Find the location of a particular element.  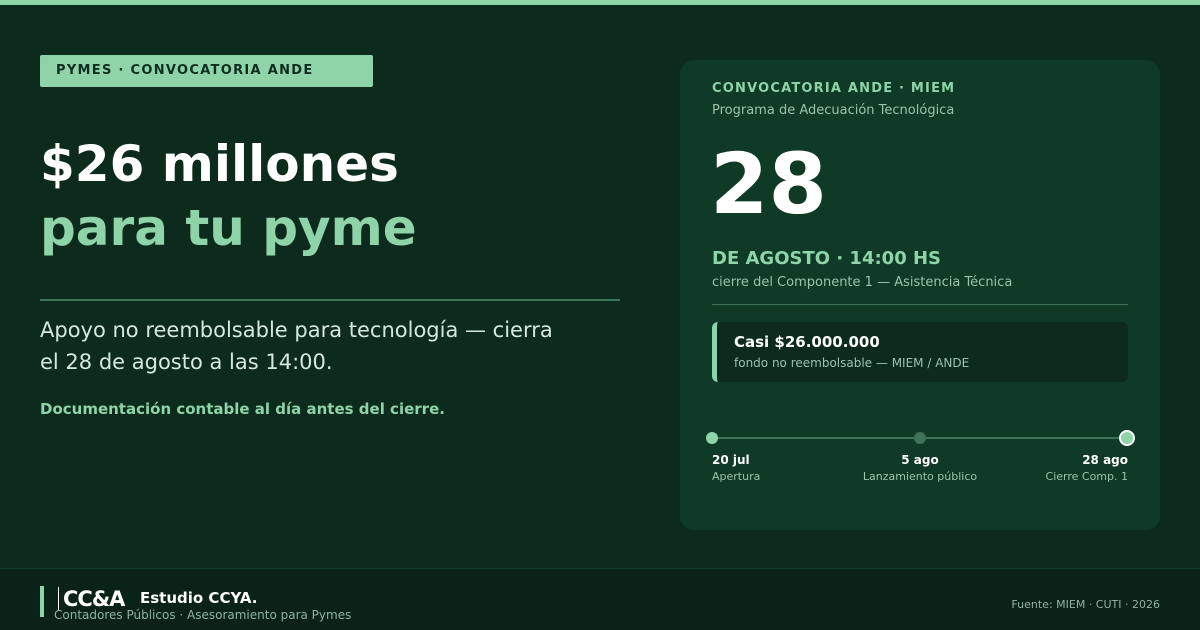

card-kicker: CONVOCATORIA ANDE · MIEM is located at coordinates (834, 88).